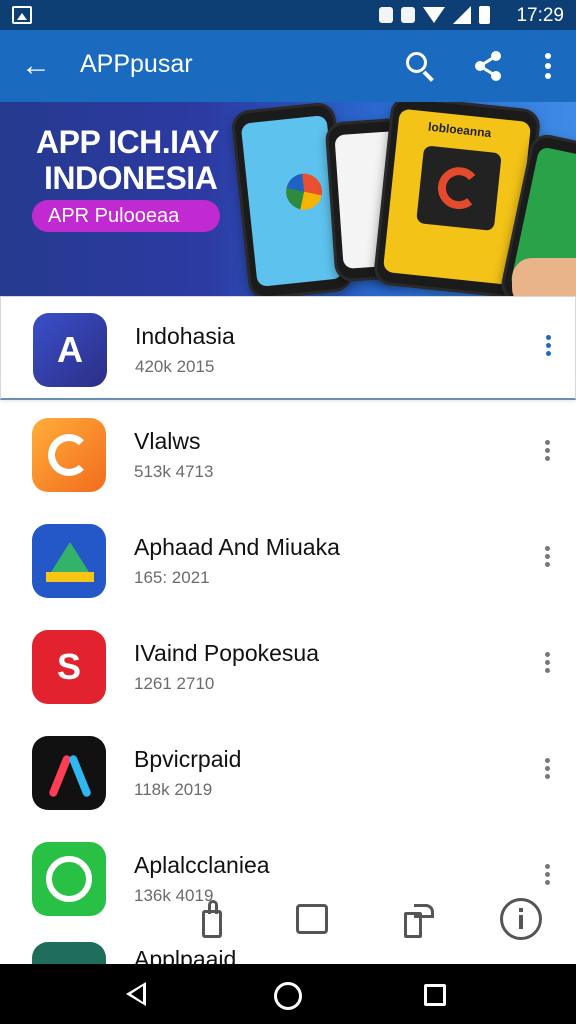 This screenshot has width=576, height=1024. Describe the element at coordinates (459, 130) in the screenshot. I see `phone-screen-label: lobloeanna` at that location.